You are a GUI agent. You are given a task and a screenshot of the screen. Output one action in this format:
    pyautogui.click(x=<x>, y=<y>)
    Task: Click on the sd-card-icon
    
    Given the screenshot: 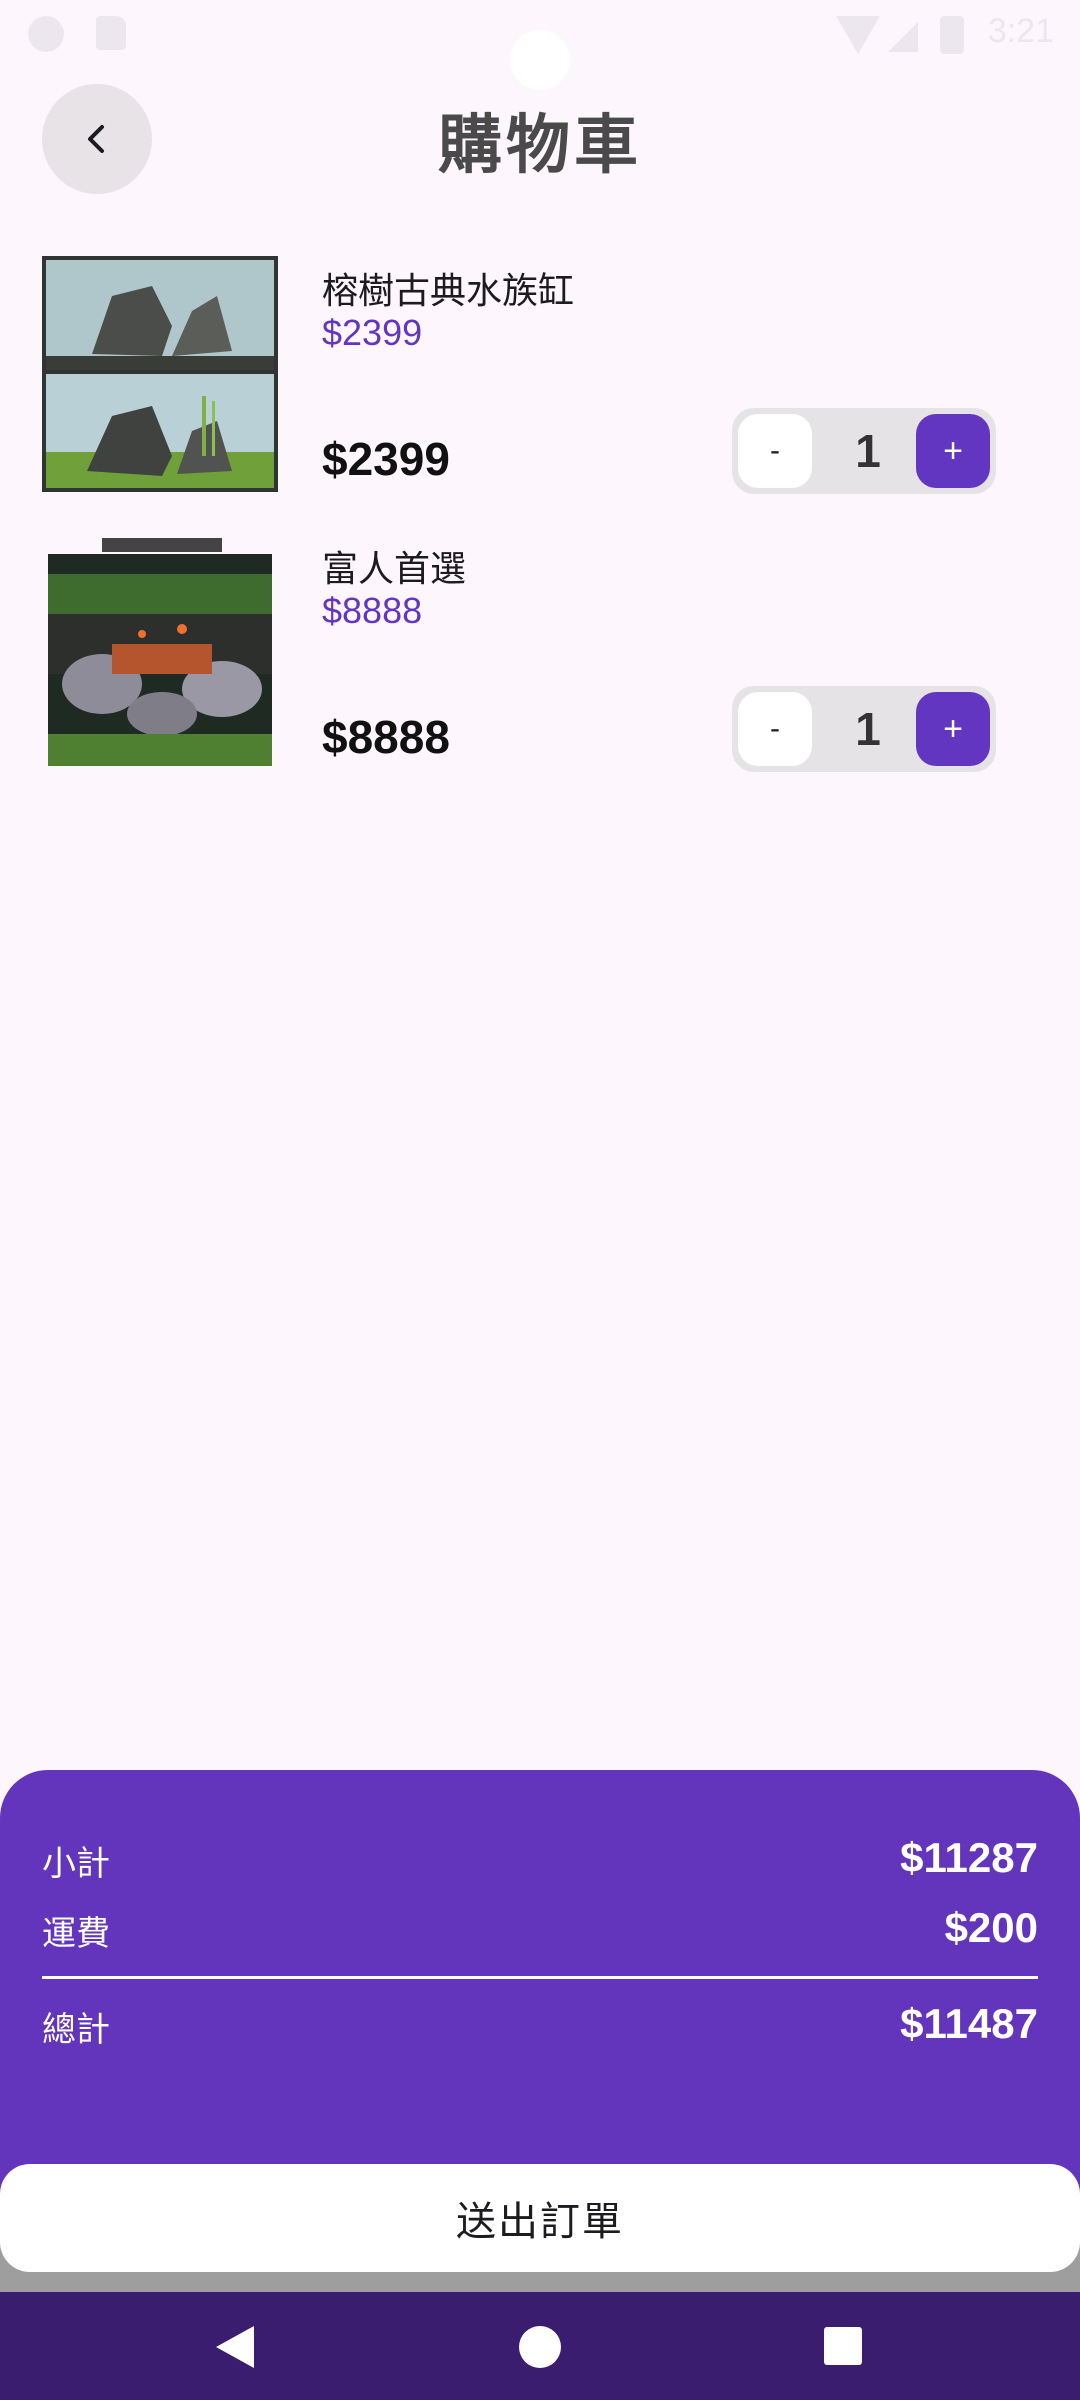 What is the action you would take?
    pyautogui.click(x=111, y=33)
    